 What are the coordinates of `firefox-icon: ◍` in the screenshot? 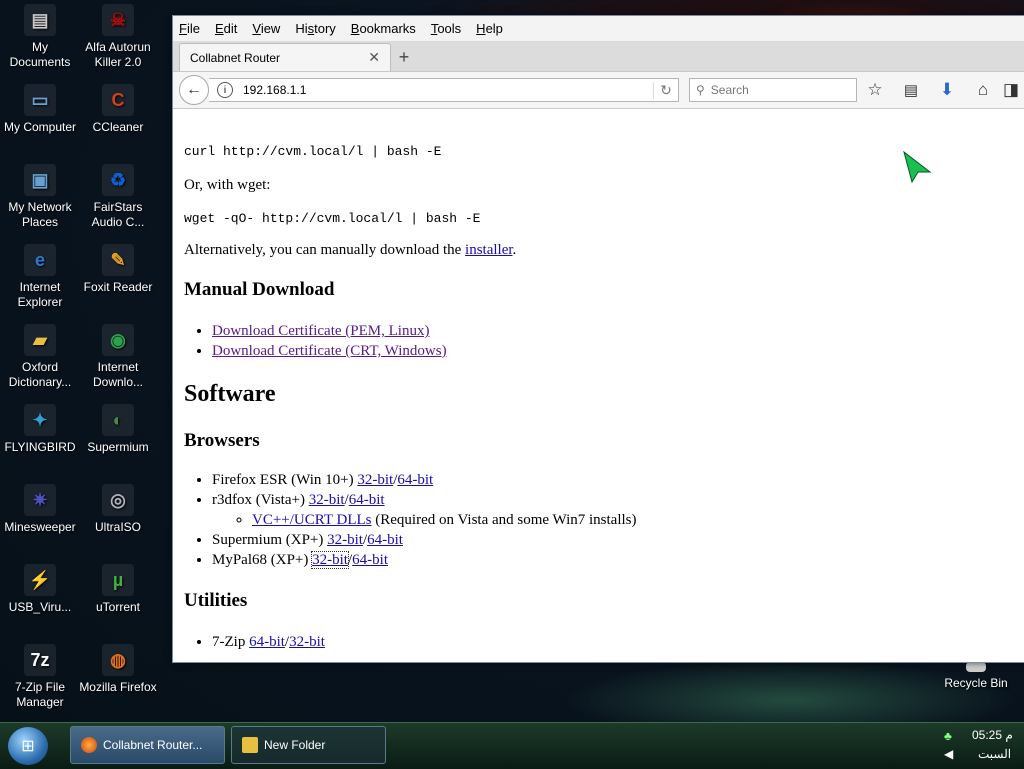 It's located at (118, 660).